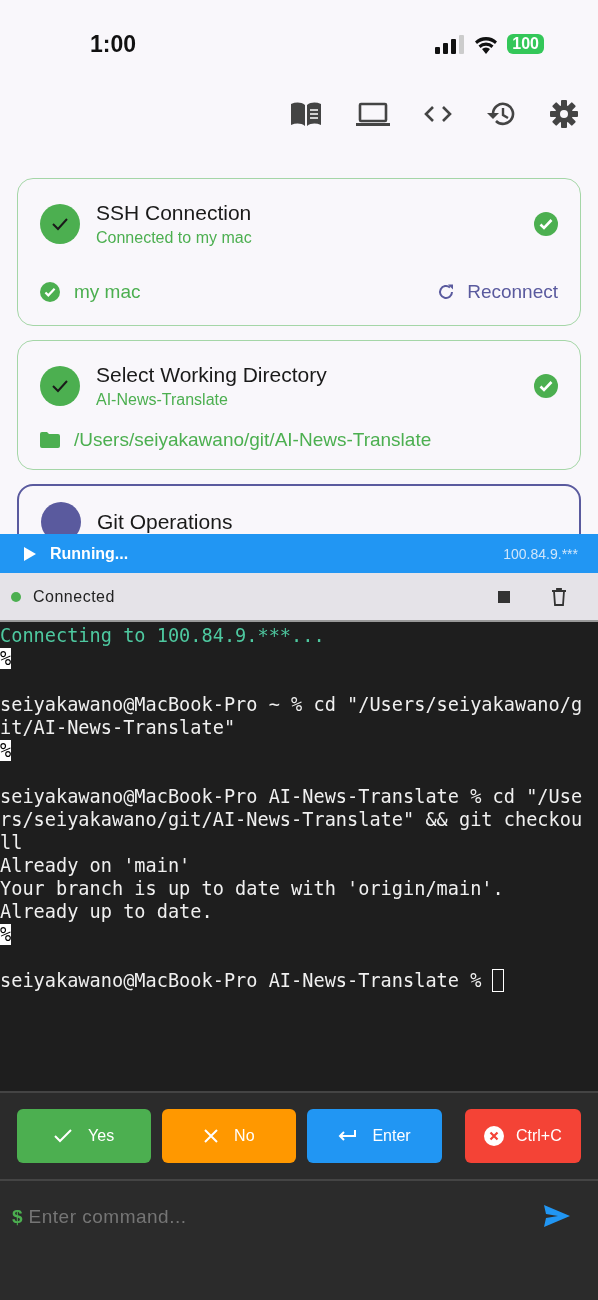 The height and width of the screenshot is (1300, 598). I want to click on footer-label: my mac, so click(108, 292).